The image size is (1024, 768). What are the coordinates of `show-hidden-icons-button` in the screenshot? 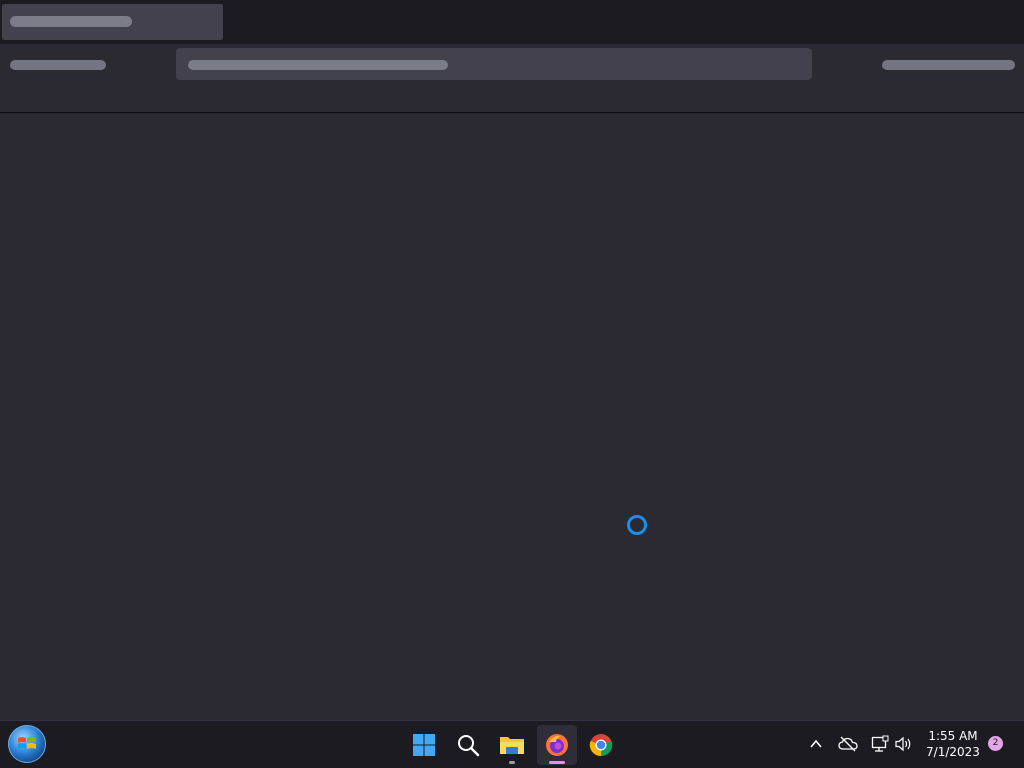 It's located at (816, 744).